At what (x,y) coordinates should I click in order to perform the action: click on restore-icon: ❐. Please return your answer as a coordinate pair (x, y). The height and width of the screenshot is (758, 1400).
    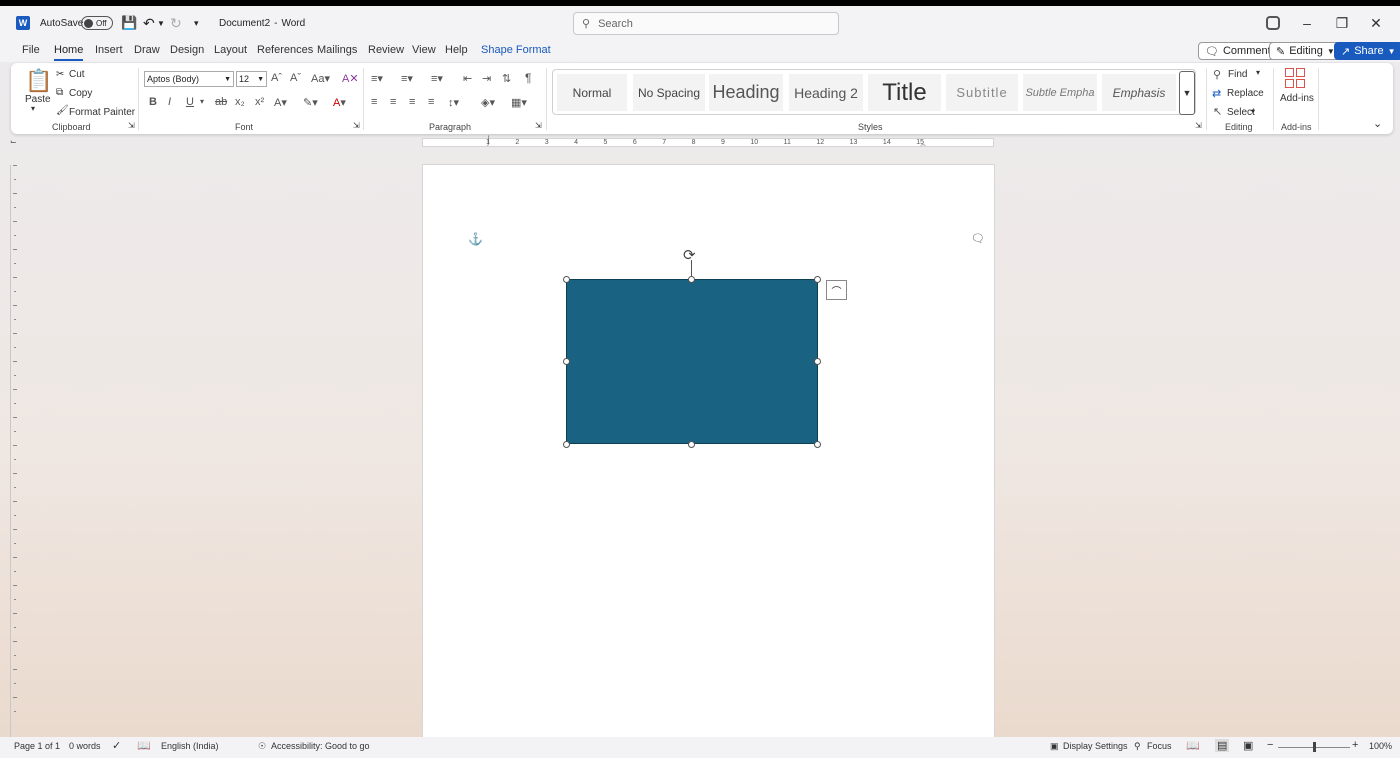
    Looking at the image, I should click on (1342, 23).